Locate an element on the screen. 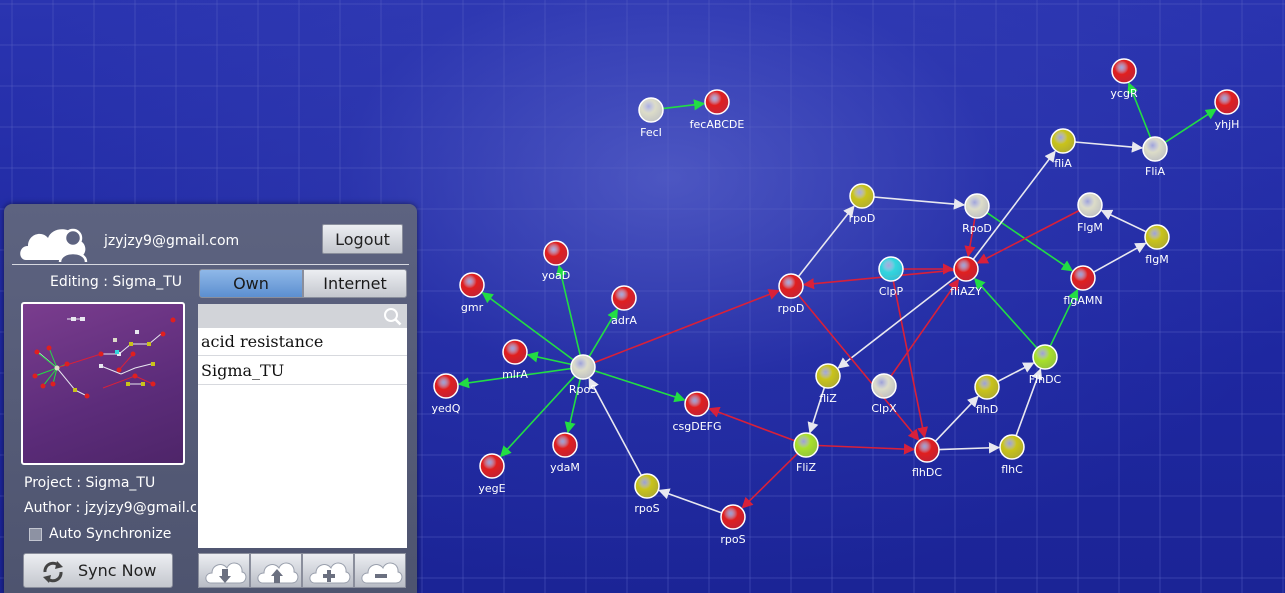 Image resolution: width=1285 pixels, height=593 pixels. node-ycgR: ycgR is located at coordinates (1124, 79).